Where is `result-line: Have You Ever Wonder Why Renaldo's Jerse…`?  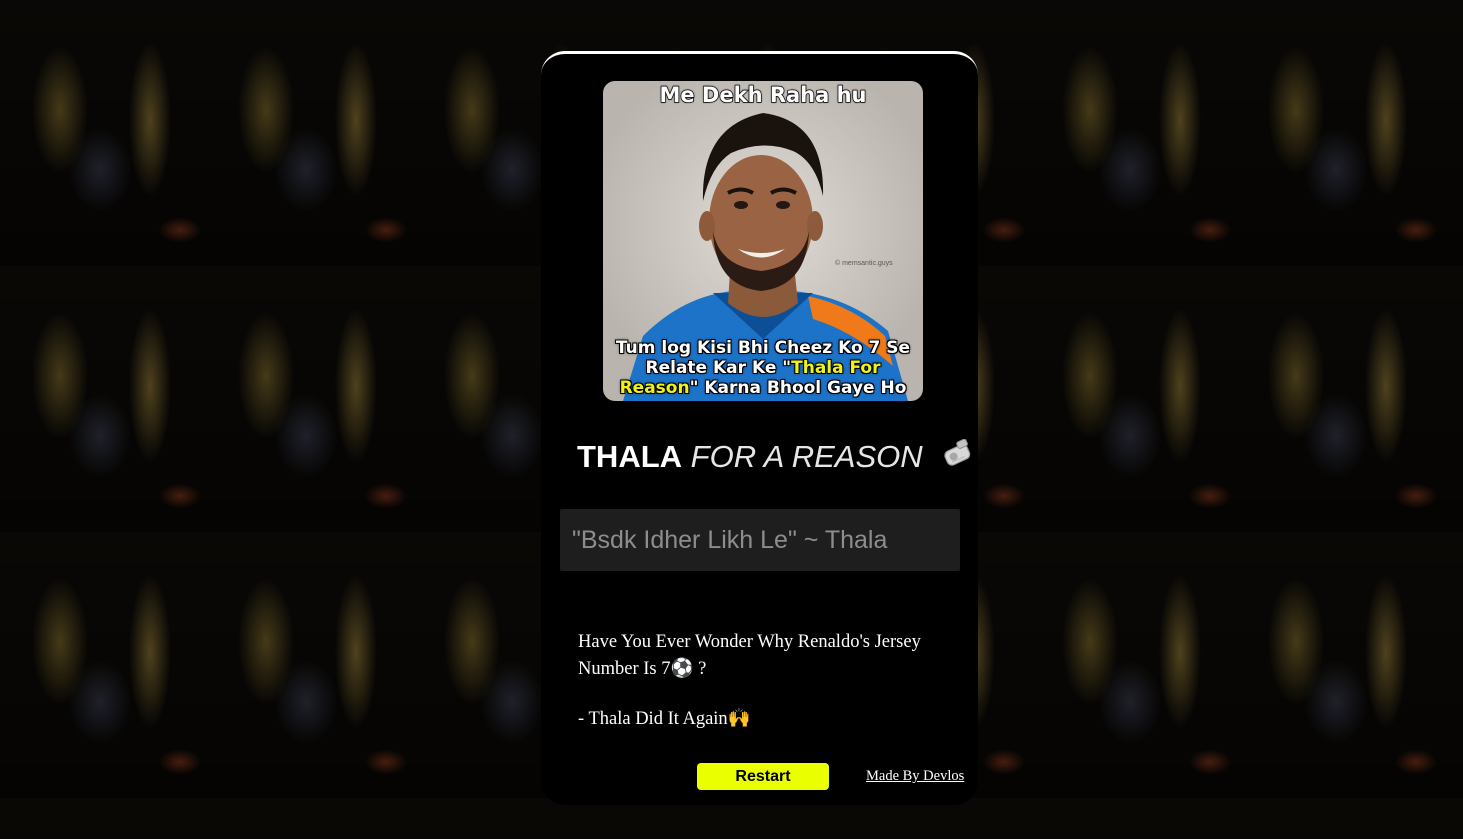 result-line: Have You Ever Wonder Why Renaldo's Jerse… is located at coordinates (749, 655).